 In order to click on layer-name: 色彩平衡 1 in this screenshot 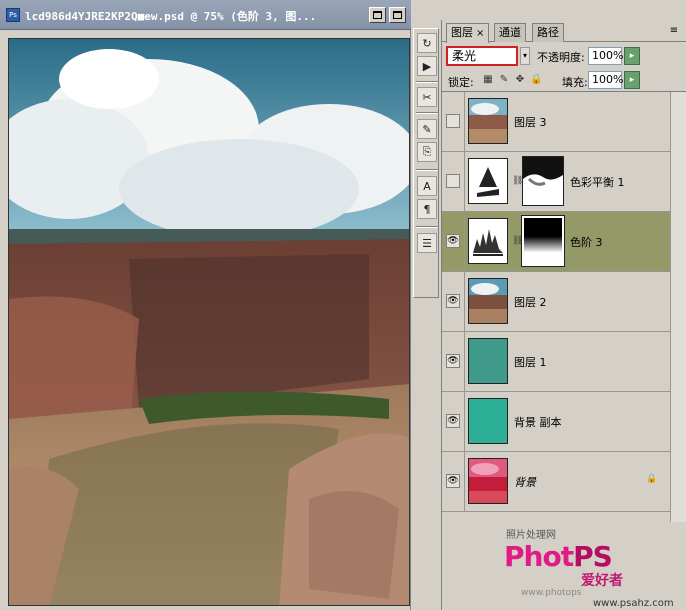, I will do `click(597, 182)`.